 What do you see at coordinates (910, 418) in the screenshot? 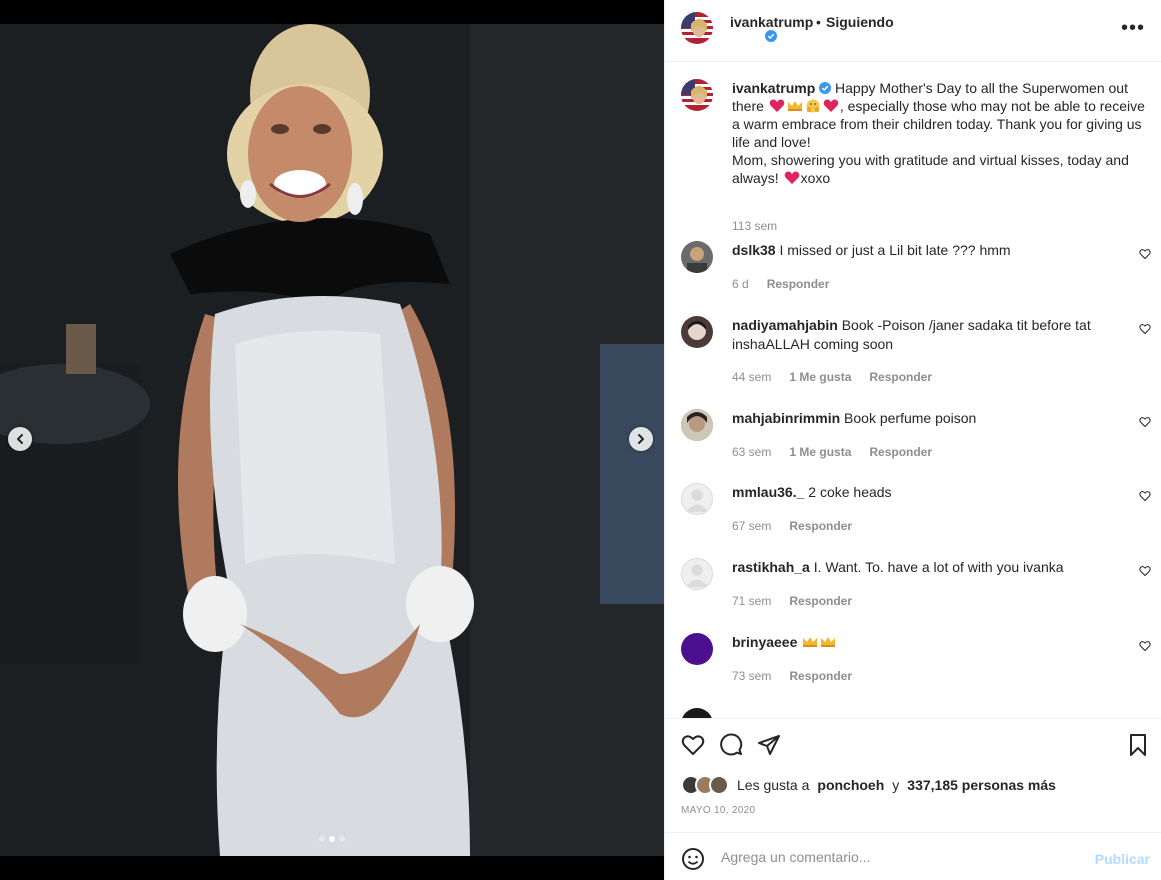
I see `comment-body: Book perfume poison` at bounding box center [910, 418].